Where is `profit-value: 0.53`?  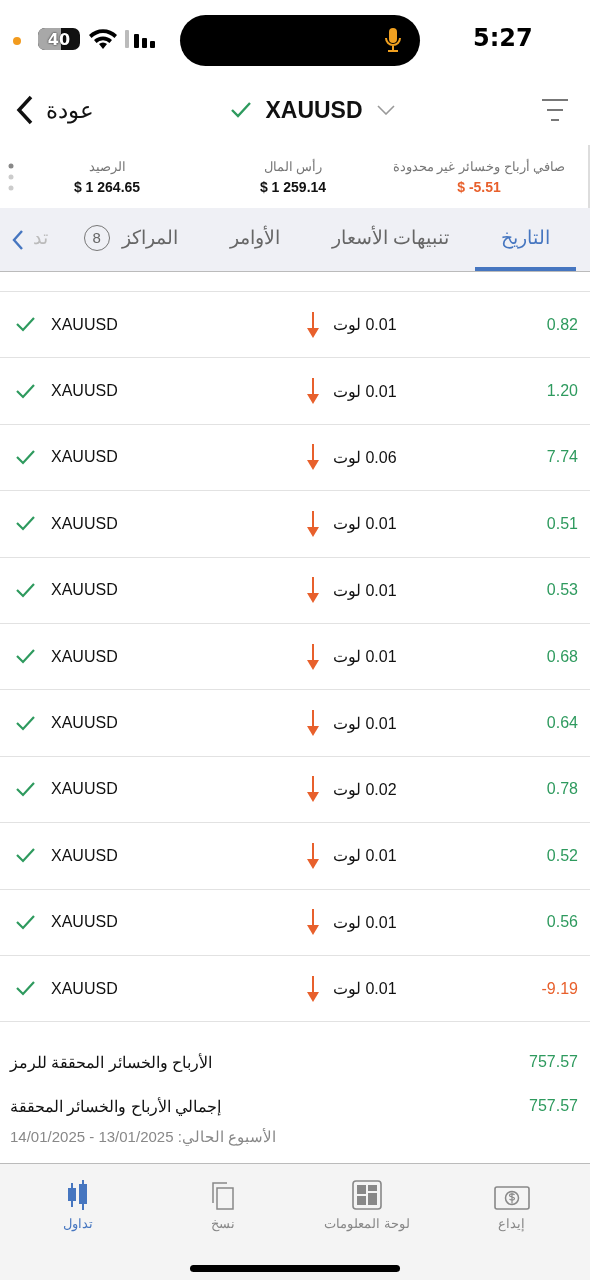 profit-value: 0.53 is located at coordinates (562, 590).